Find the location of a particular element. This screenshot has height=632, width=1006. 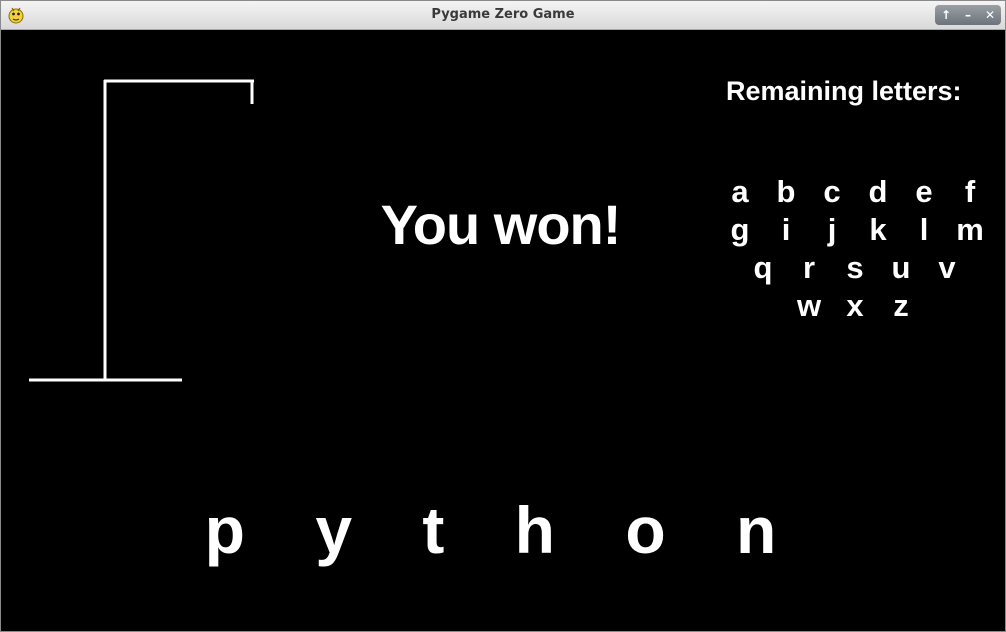

remaining-letter: w is located at coordinates (809, 305).